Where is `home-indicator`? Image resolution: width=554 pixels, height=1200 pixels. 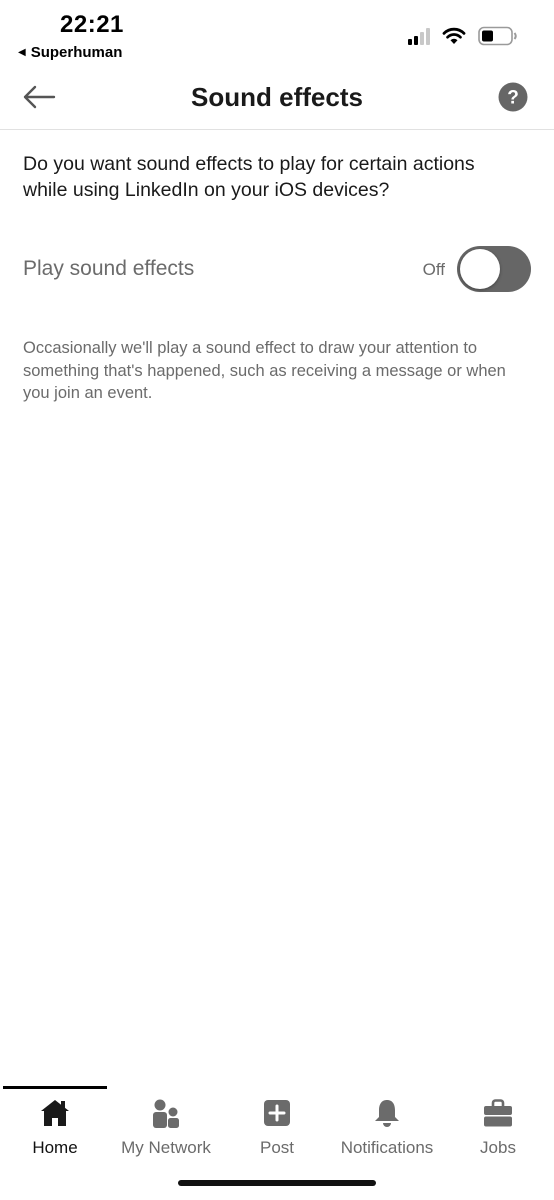 home-indicator is located at coordinates (277, 1183).